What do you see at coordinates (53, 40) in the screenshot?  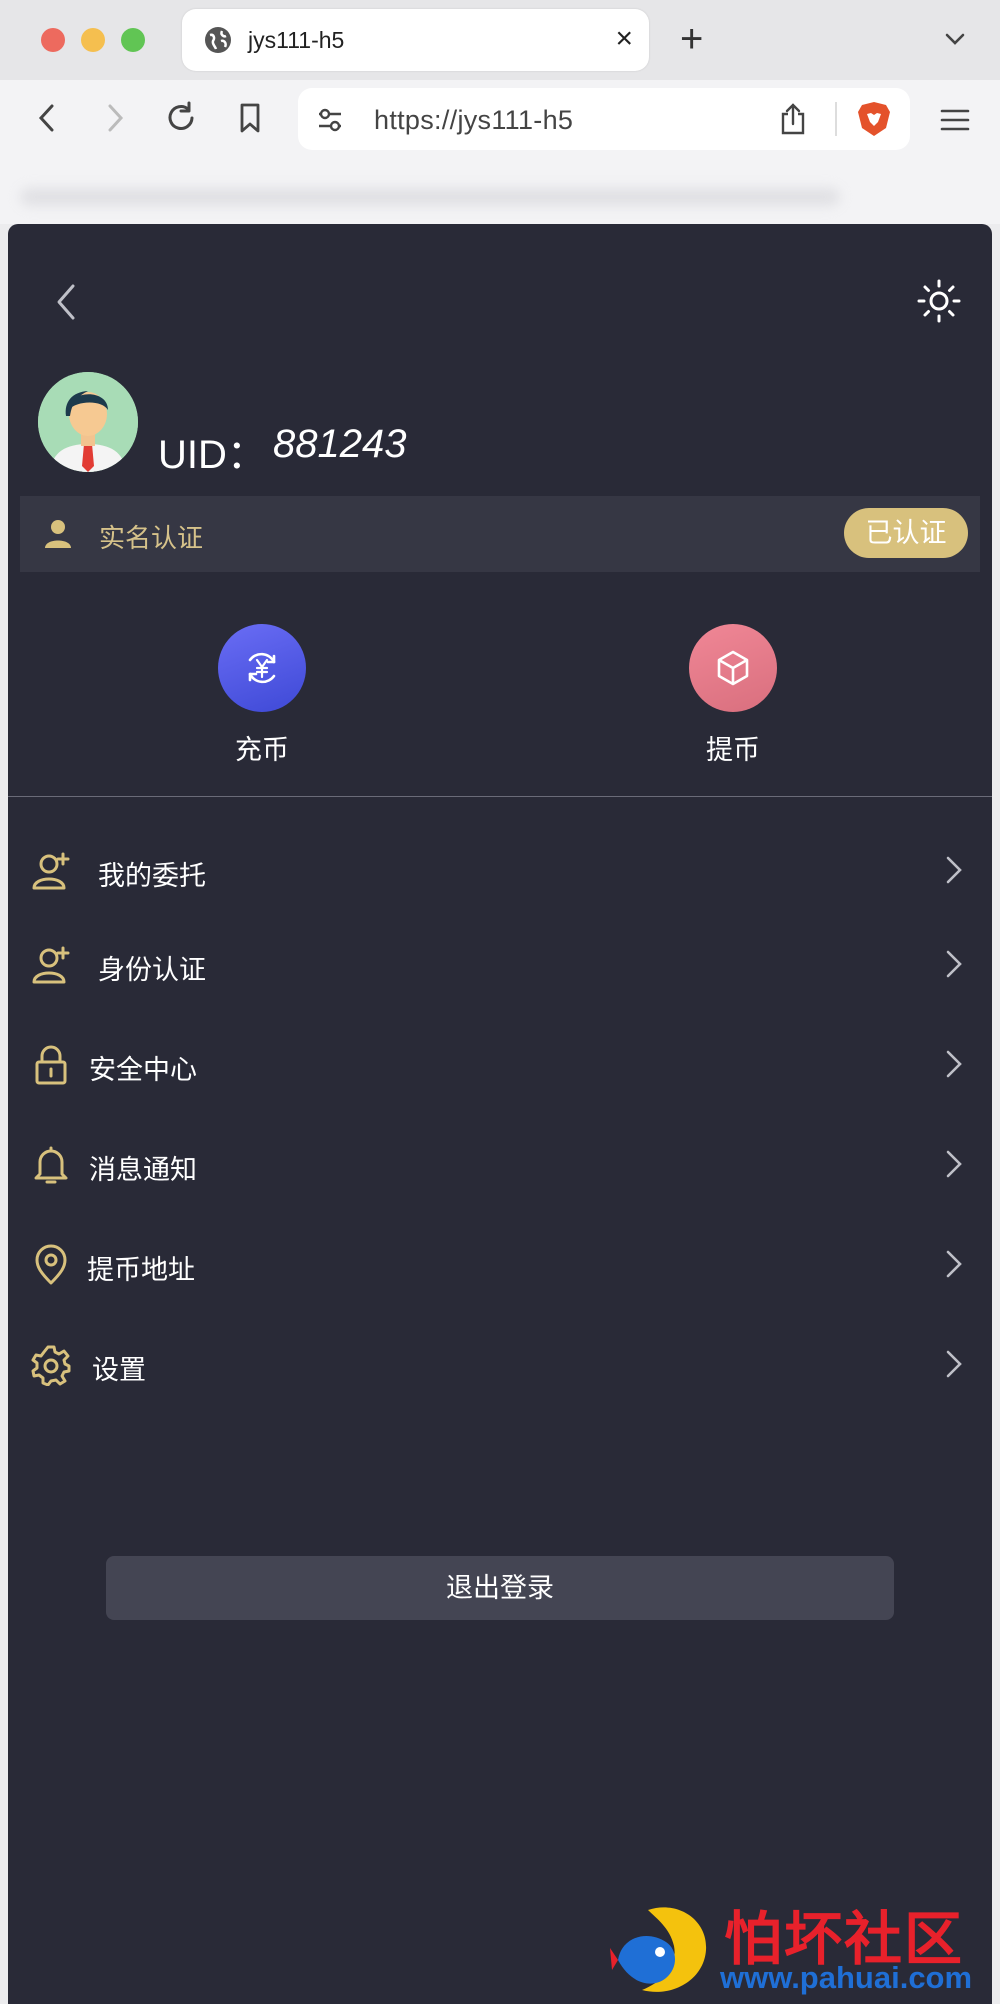 I see `close-window-button` at bounding box center [53, 40].